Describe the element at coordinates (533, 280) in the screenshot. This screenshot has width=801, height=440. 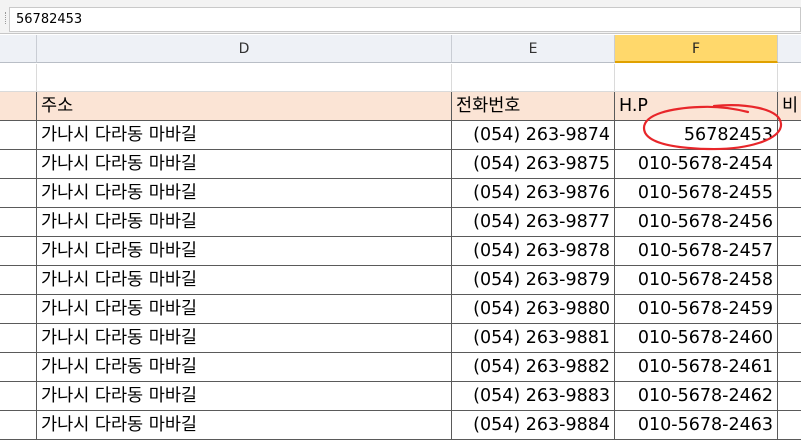
I see `cell-phone: (054) 263-9879` at that location.